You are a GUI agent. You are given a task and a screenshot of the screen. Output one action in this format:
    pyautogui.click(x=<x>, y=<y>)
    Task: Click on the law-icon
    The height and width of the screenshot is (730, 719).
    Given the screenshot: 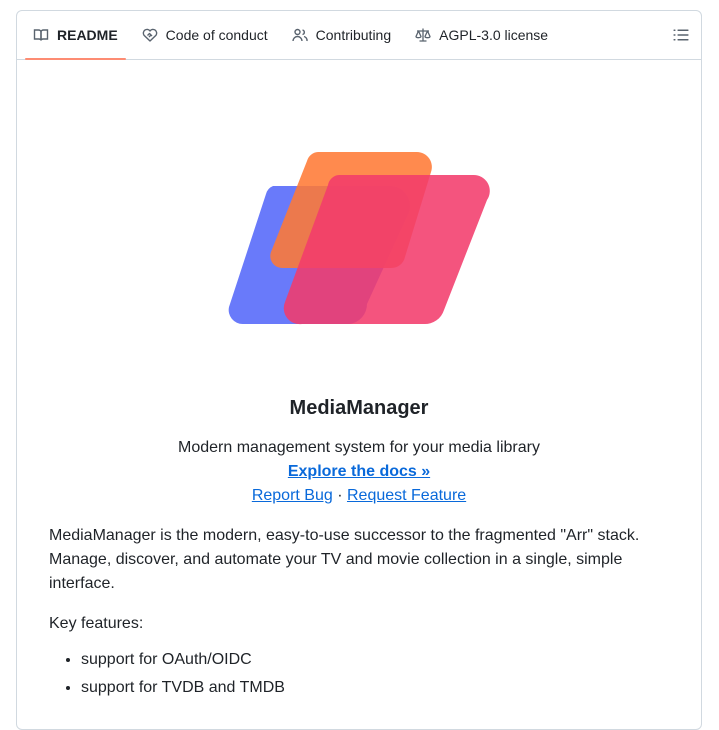 What is the action you would take?
    pyautogui.click(x=423, y=35)
    